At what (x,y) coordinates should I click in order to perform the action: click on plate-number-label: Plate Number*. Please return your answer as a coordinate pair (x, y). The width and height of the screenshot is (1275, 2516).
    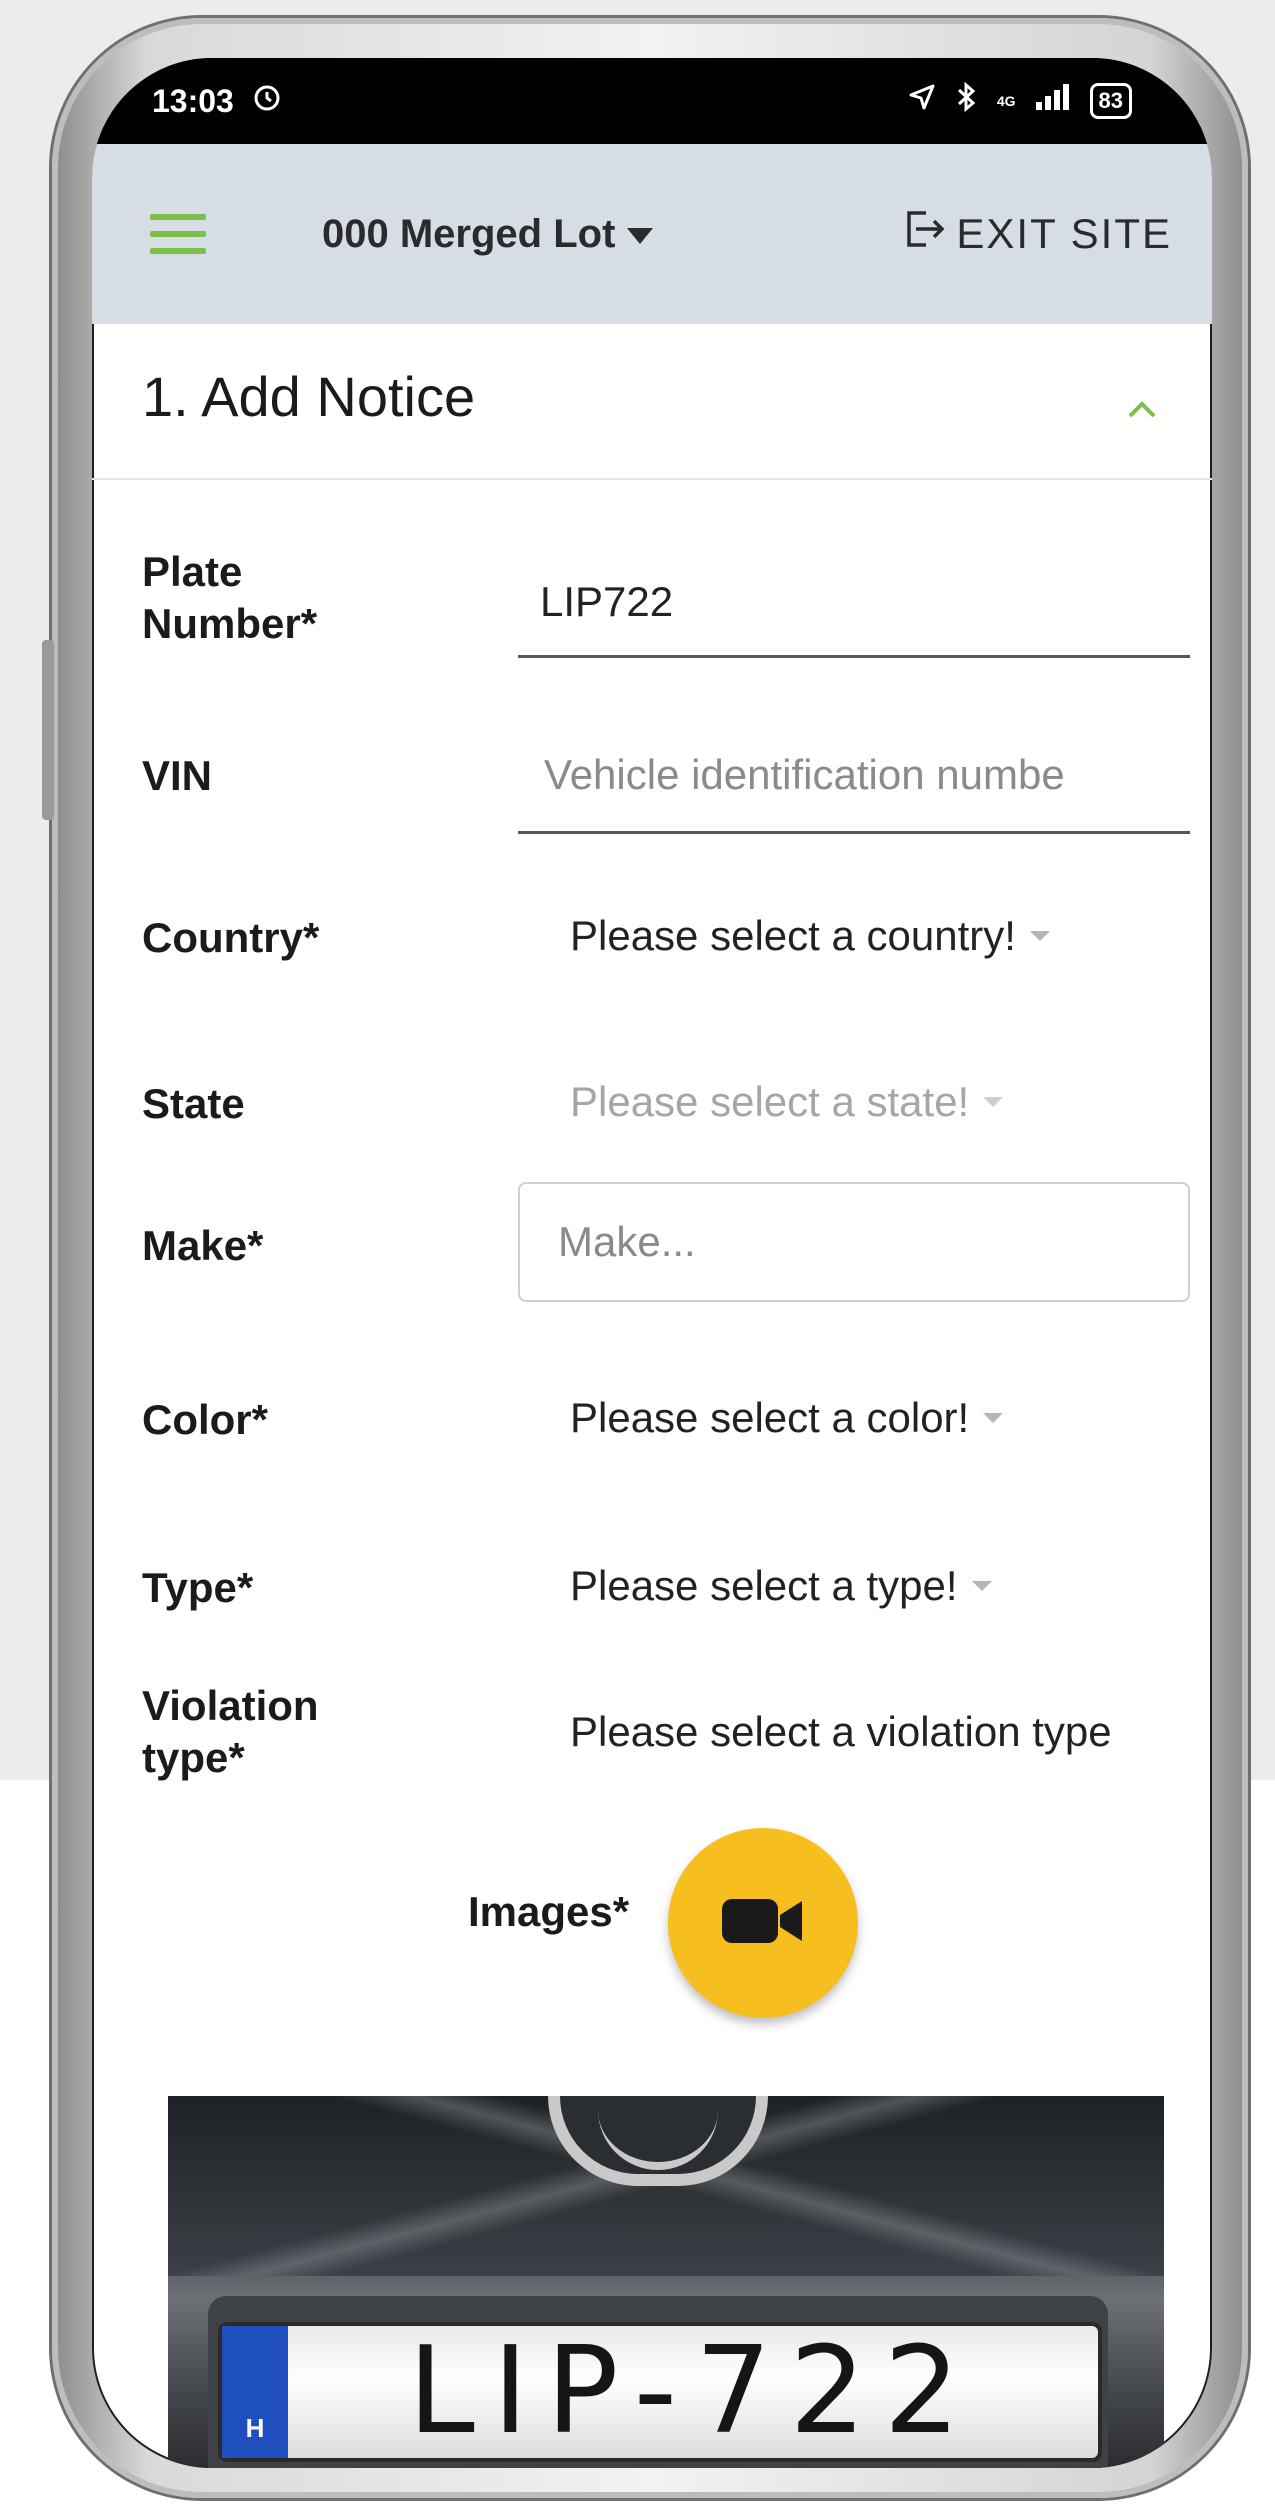
    Looking at the image, I should click on (229, 598).